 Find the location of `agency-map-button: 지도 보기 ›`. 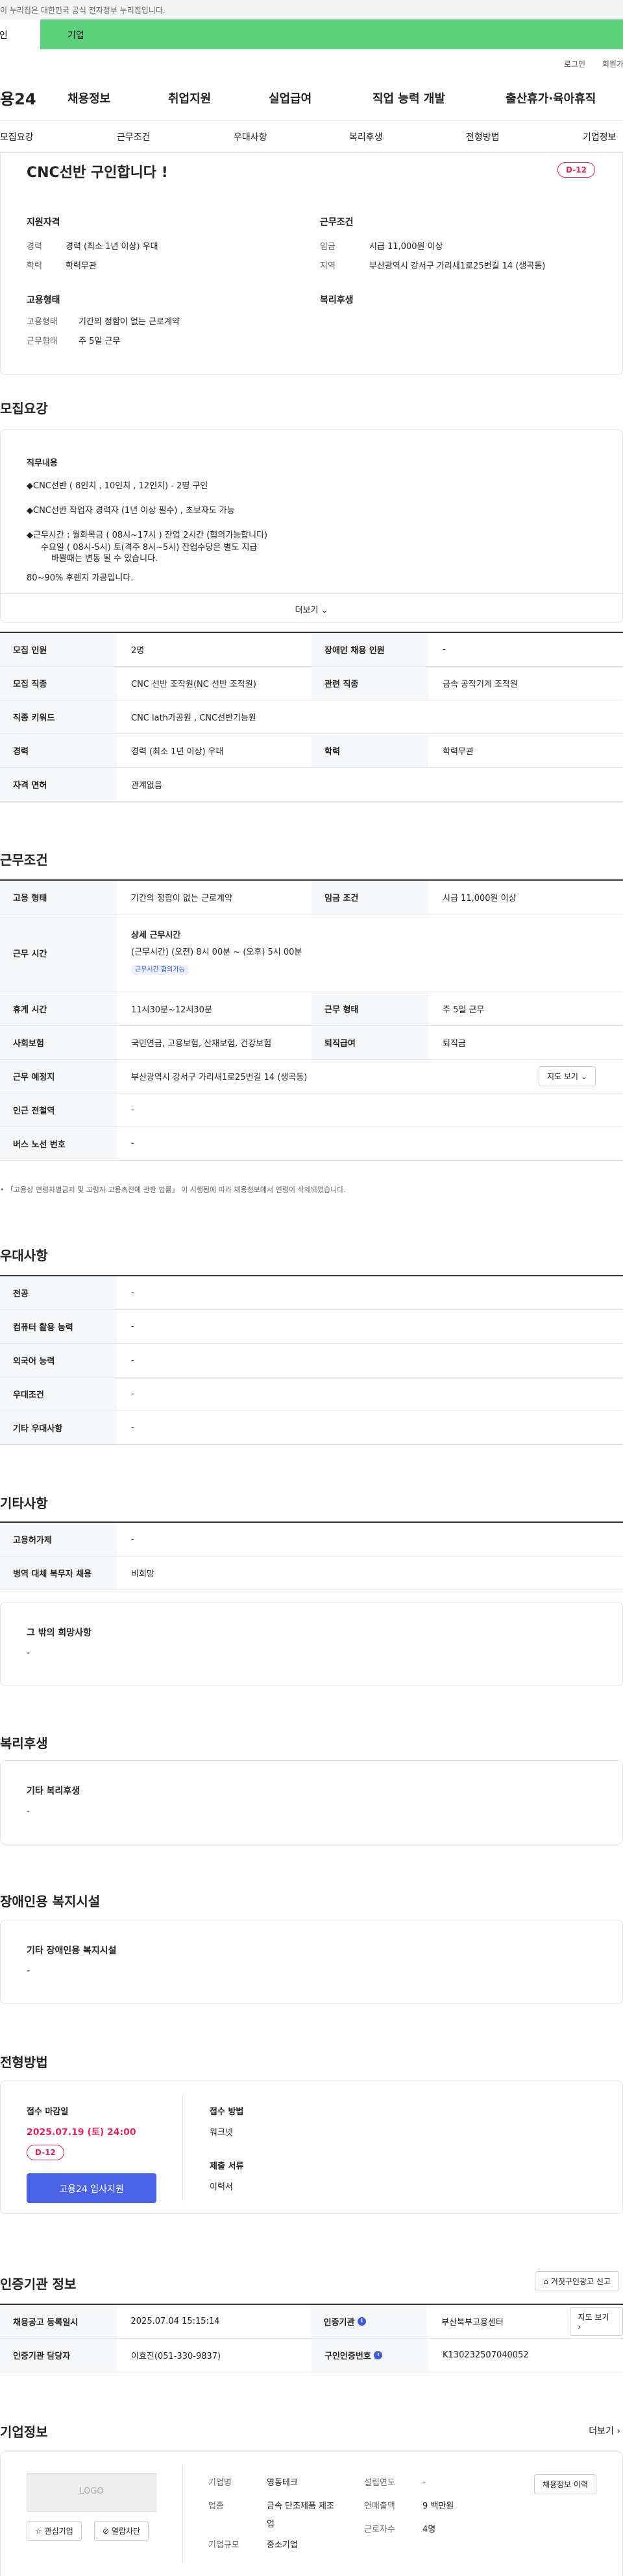

agency-map-button: 지도 보기 › is located at coordinates (596, 2321).